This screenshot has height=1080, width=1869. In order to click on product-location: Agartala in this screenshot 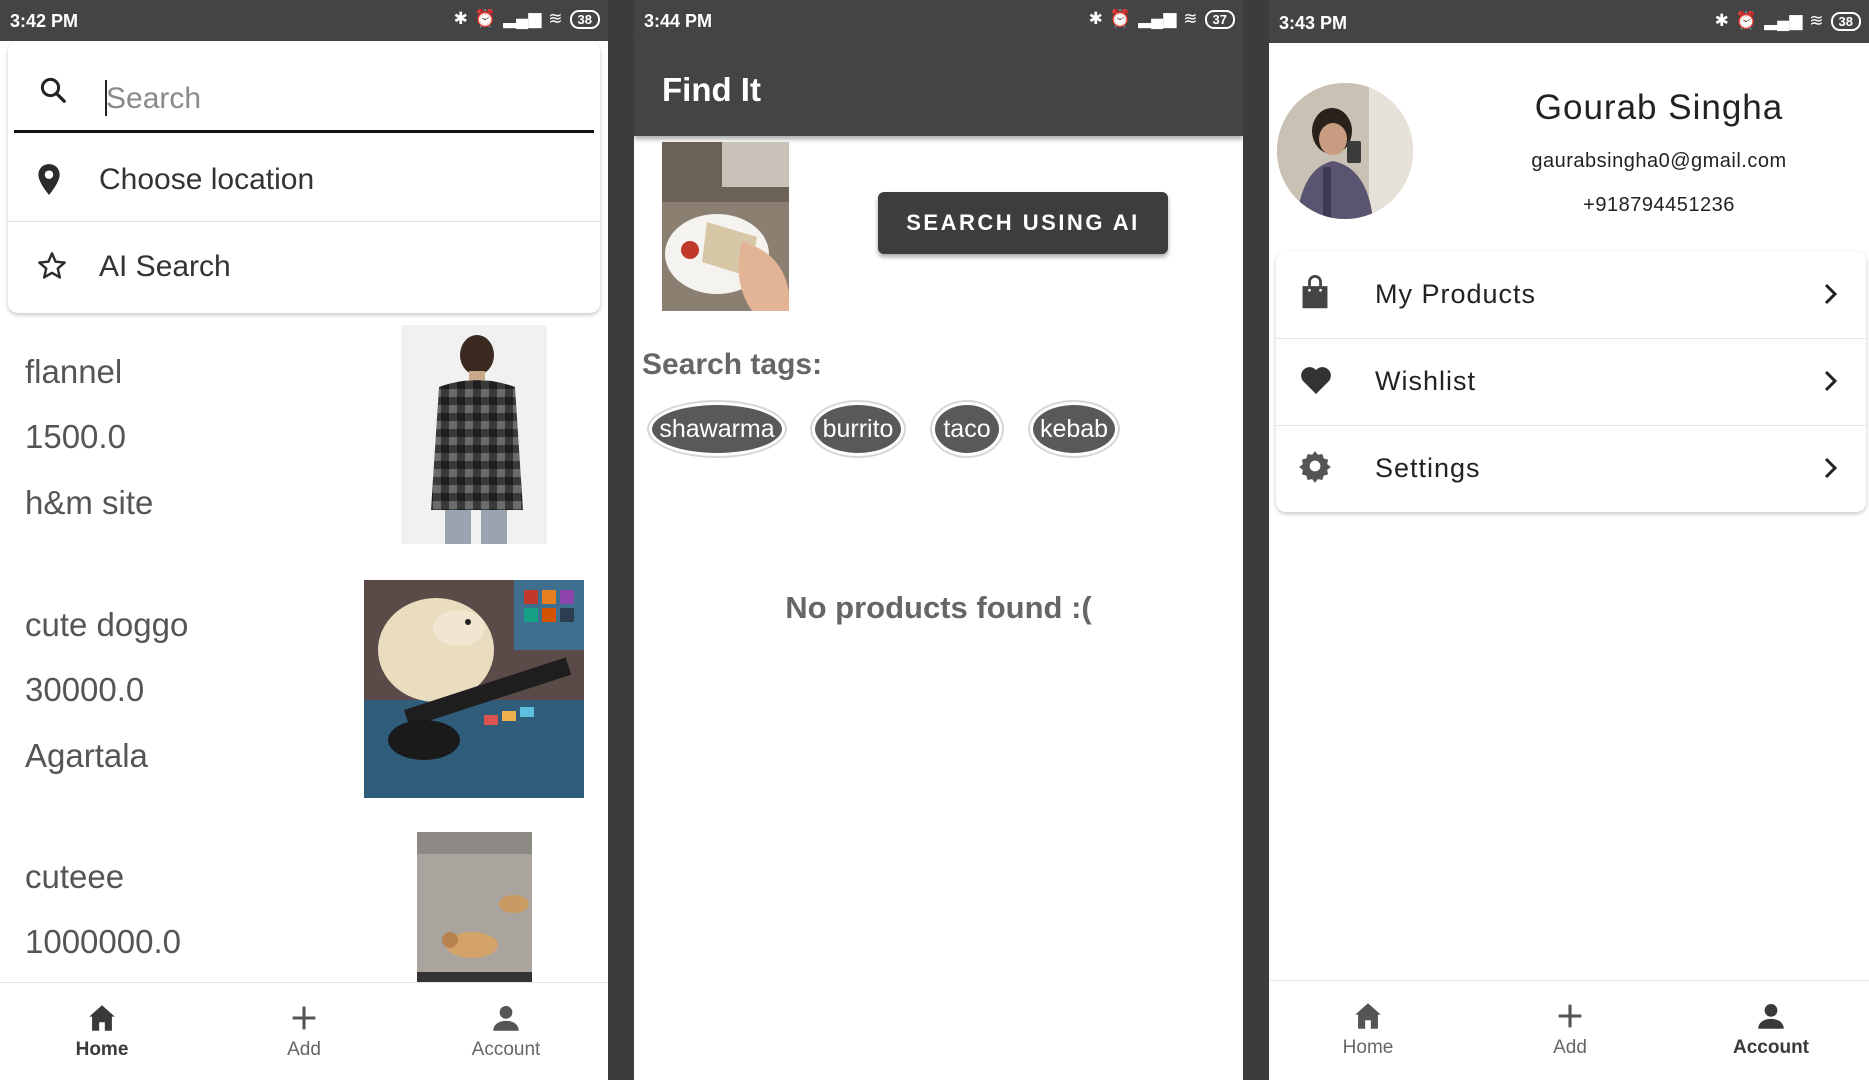, I will do `click(86, 755)`.